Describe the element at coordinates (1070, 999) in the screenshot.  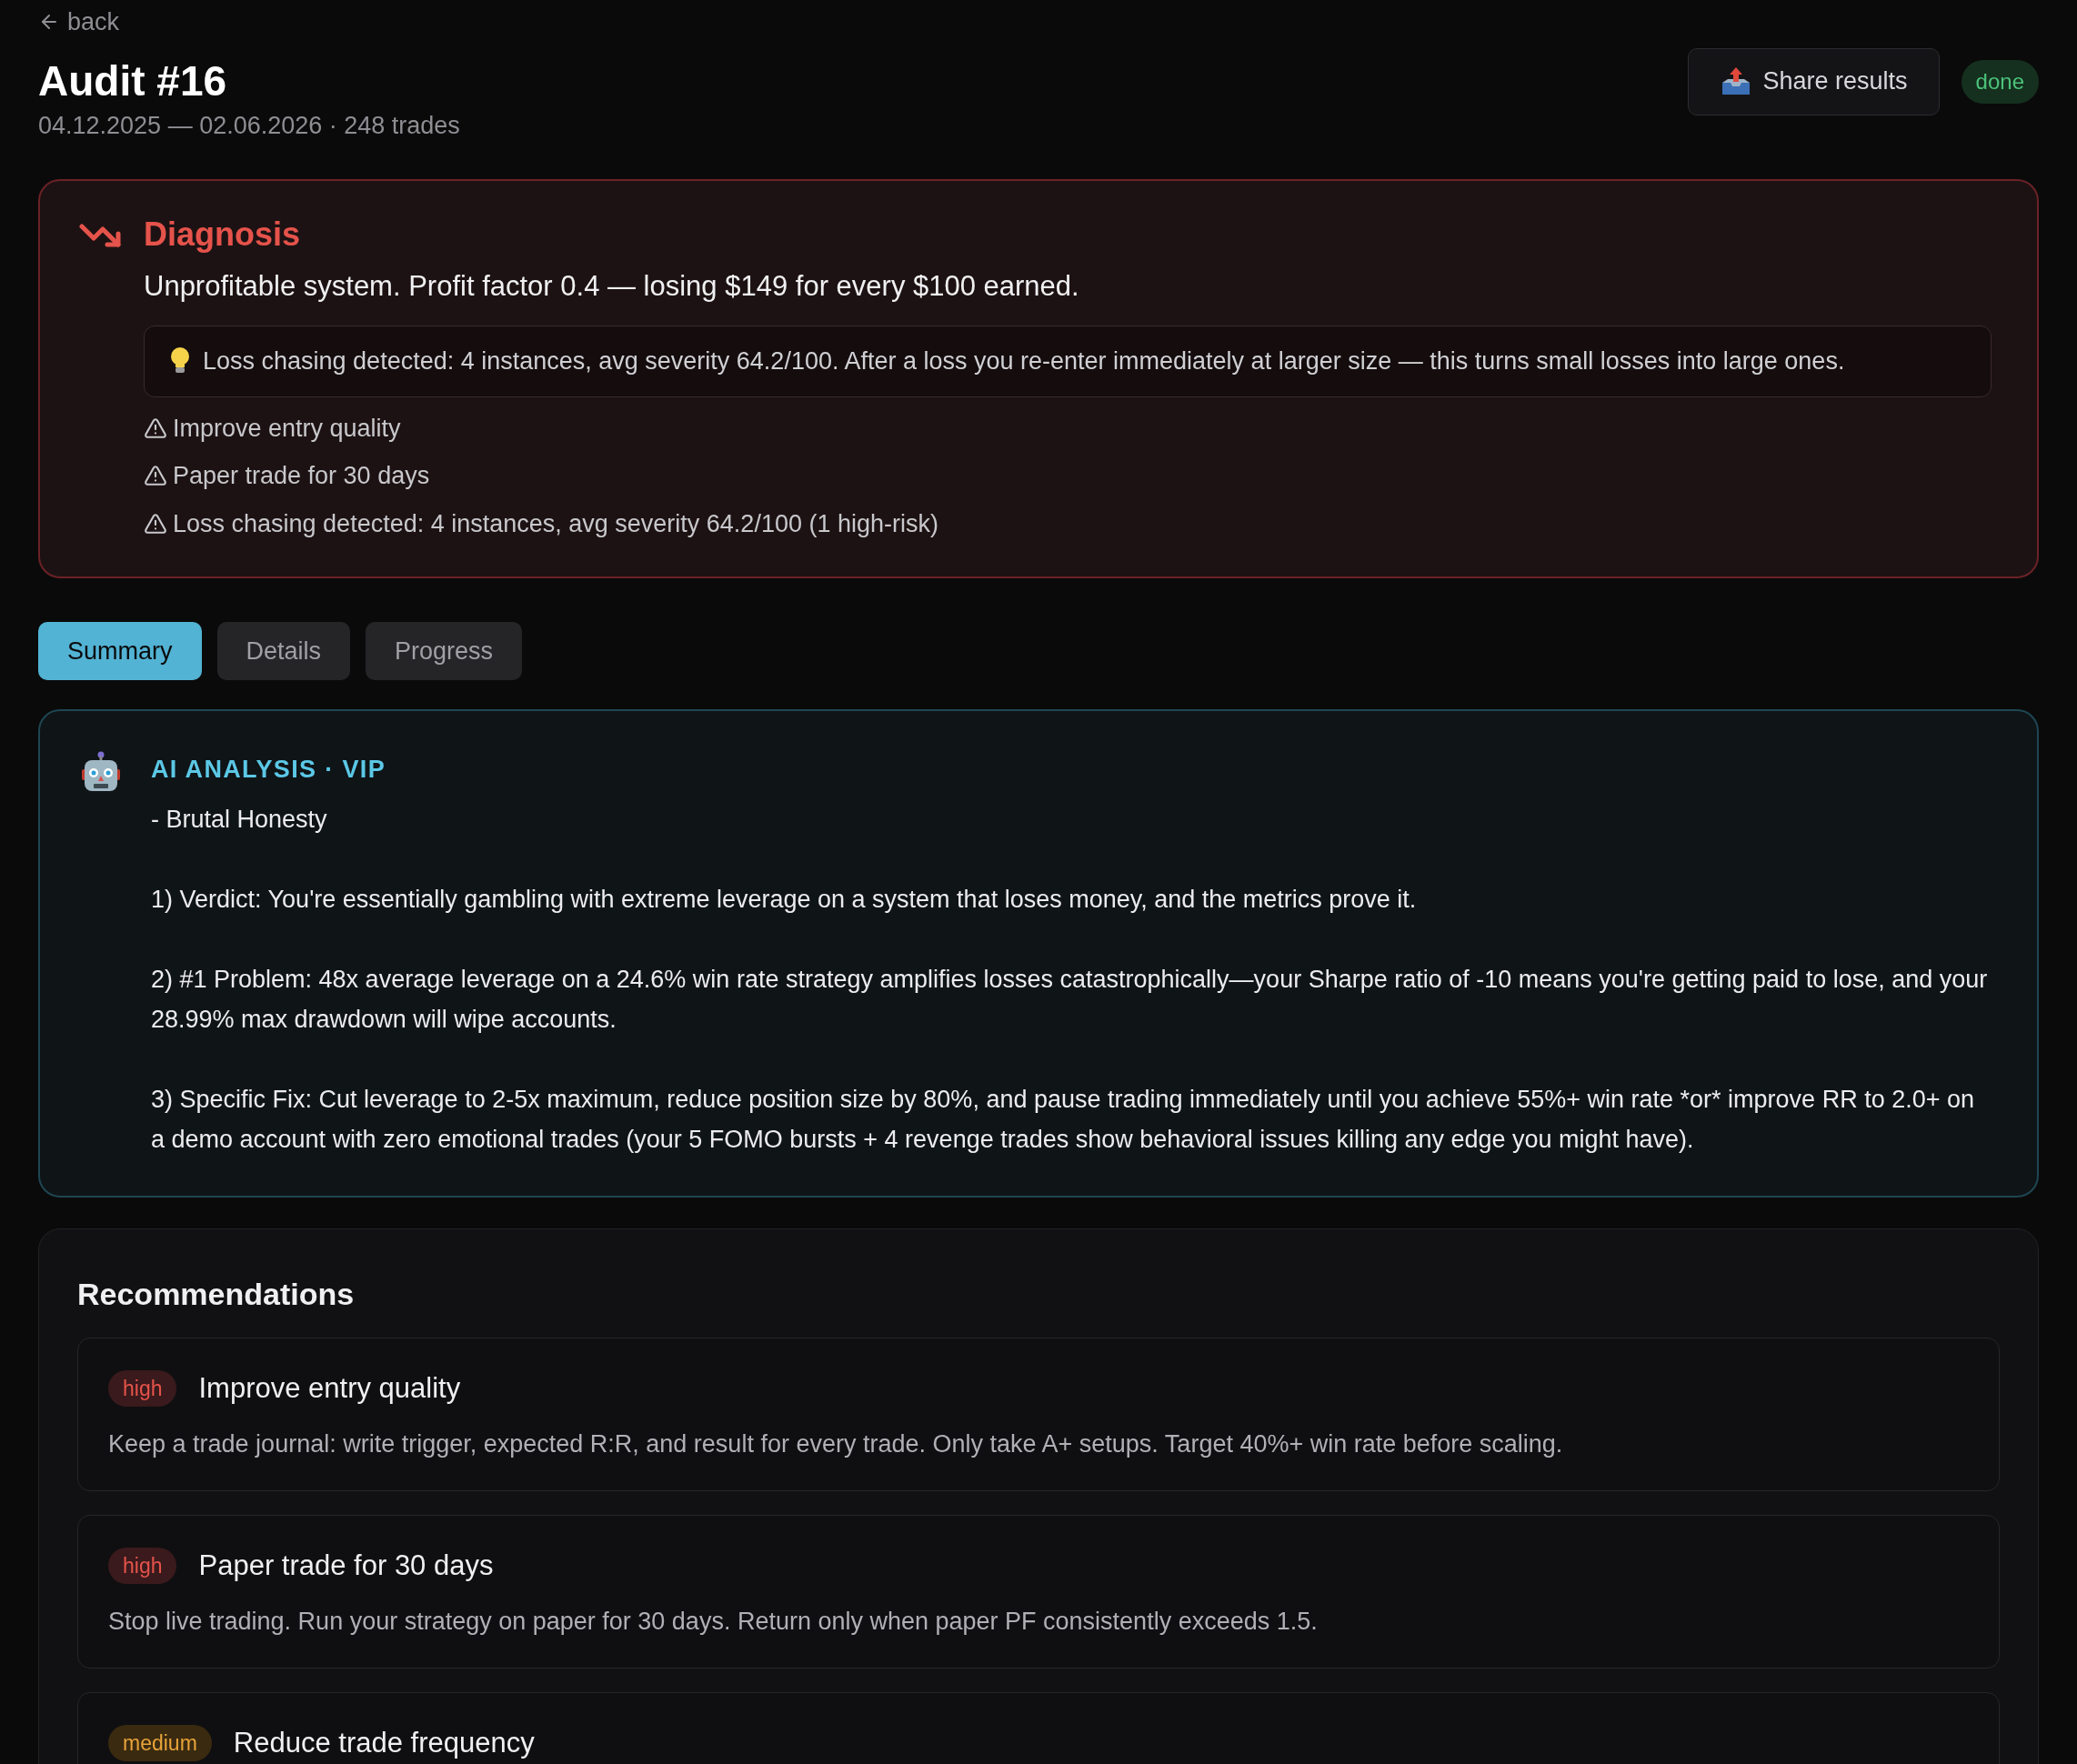
I see `analysis-paragraph: 2) #1 Problem: 48x average leverage on a 24.6% win rate strategy amplifies losses catastrophically—your Sharpe ratio of -10 means you're getting paid to lose, and your 28.99% max drawdown will wipe accounts.` at that location.